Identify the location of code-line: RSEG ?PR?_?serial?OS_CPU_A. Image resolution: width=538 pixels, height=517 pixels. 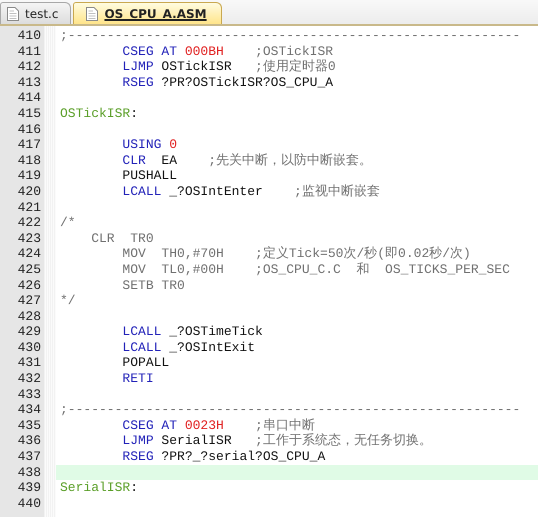
(223, 457).